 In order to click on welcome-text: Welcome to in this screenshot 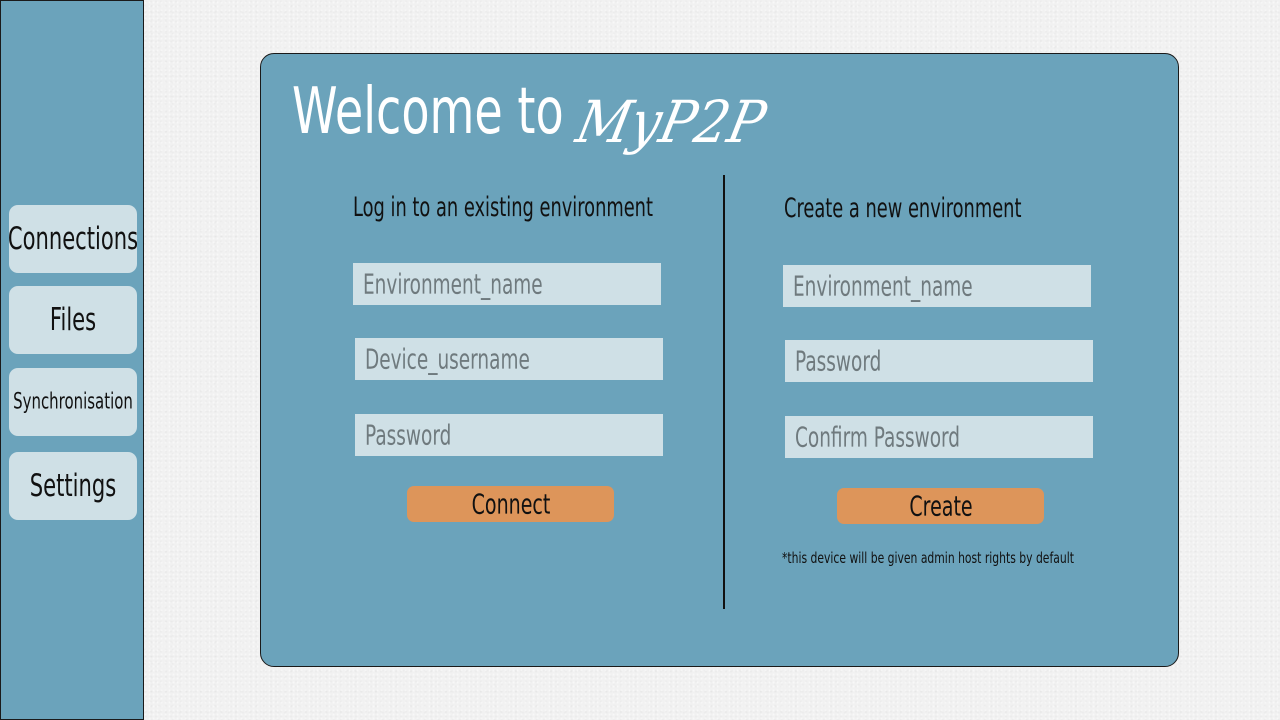, I will do `click(428, 112)`.